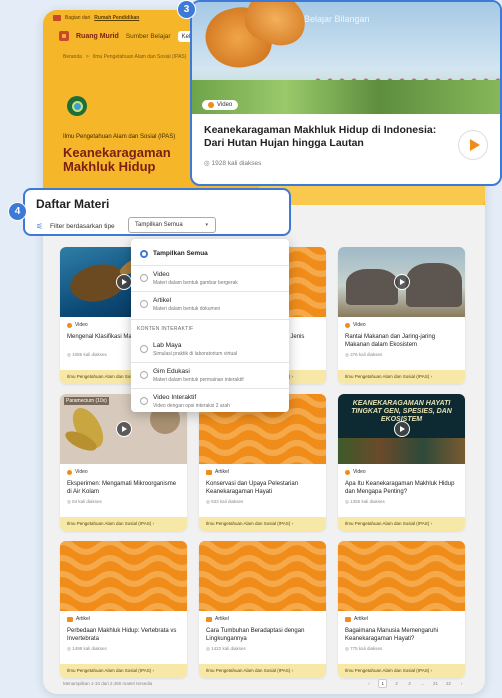 This screenshot has height=698, width=502. Describe the element at coordinates (401, 472) in the screenshot. I see `type-tag: Video` at that location.